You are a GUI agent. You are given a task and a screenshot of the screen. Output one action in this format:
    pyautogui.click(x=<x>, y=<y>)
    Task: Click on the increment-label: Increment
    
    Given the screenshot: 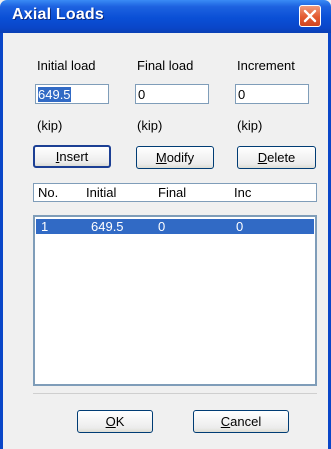 What is the action you would take?
    pyautogui.click(x=266, y=65)
    